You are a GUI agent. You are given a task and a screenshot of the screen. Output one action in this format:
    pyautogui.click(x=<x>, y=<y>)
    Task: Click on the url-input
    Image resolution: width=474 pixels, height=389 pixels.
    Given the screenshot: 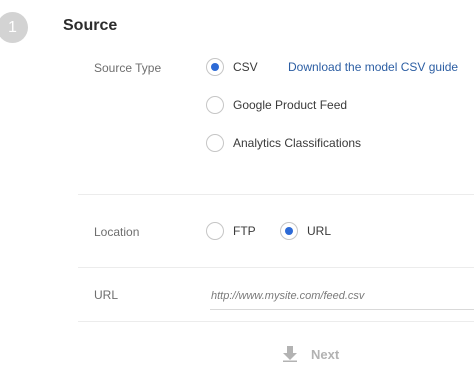 What is the action you would take?
    pyautogui.click(x=342, y=296)
    